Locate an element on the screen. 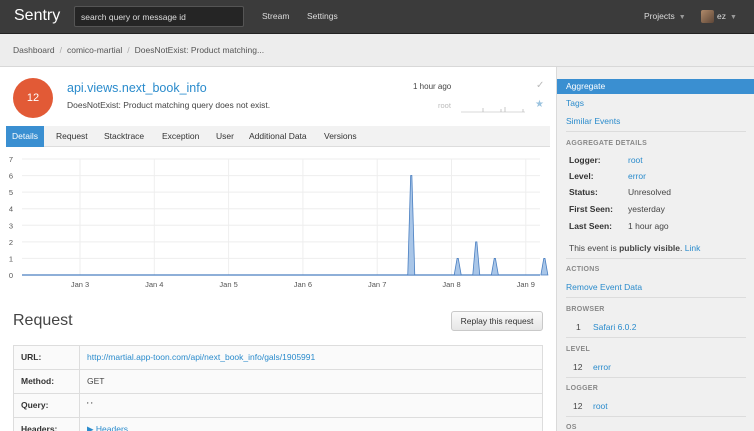 This screenshot has width=754, height=431. projects-label: Projects is located at coordinates (659, 16).